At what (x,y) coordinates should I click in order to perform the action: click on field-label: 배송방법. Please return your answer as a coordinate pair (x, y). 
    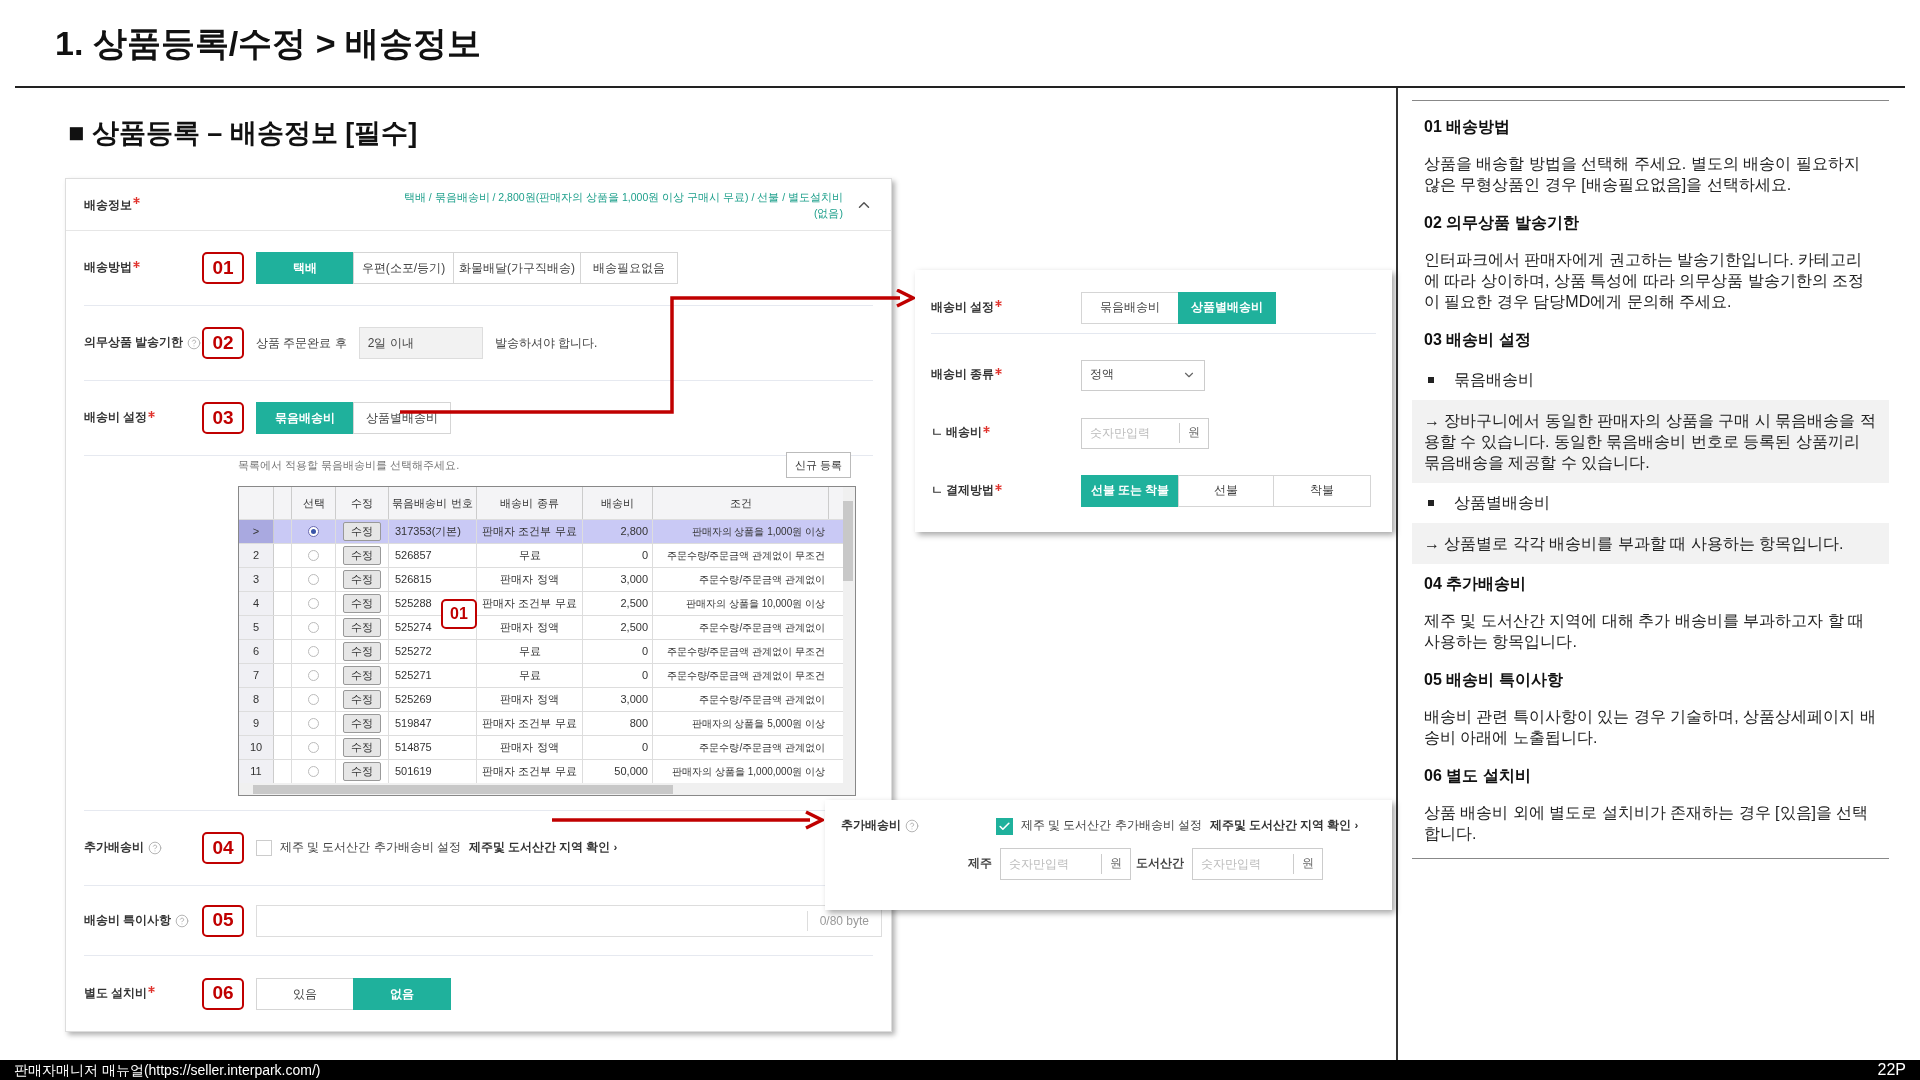
    Looking at the image, I should click on (108, 268).